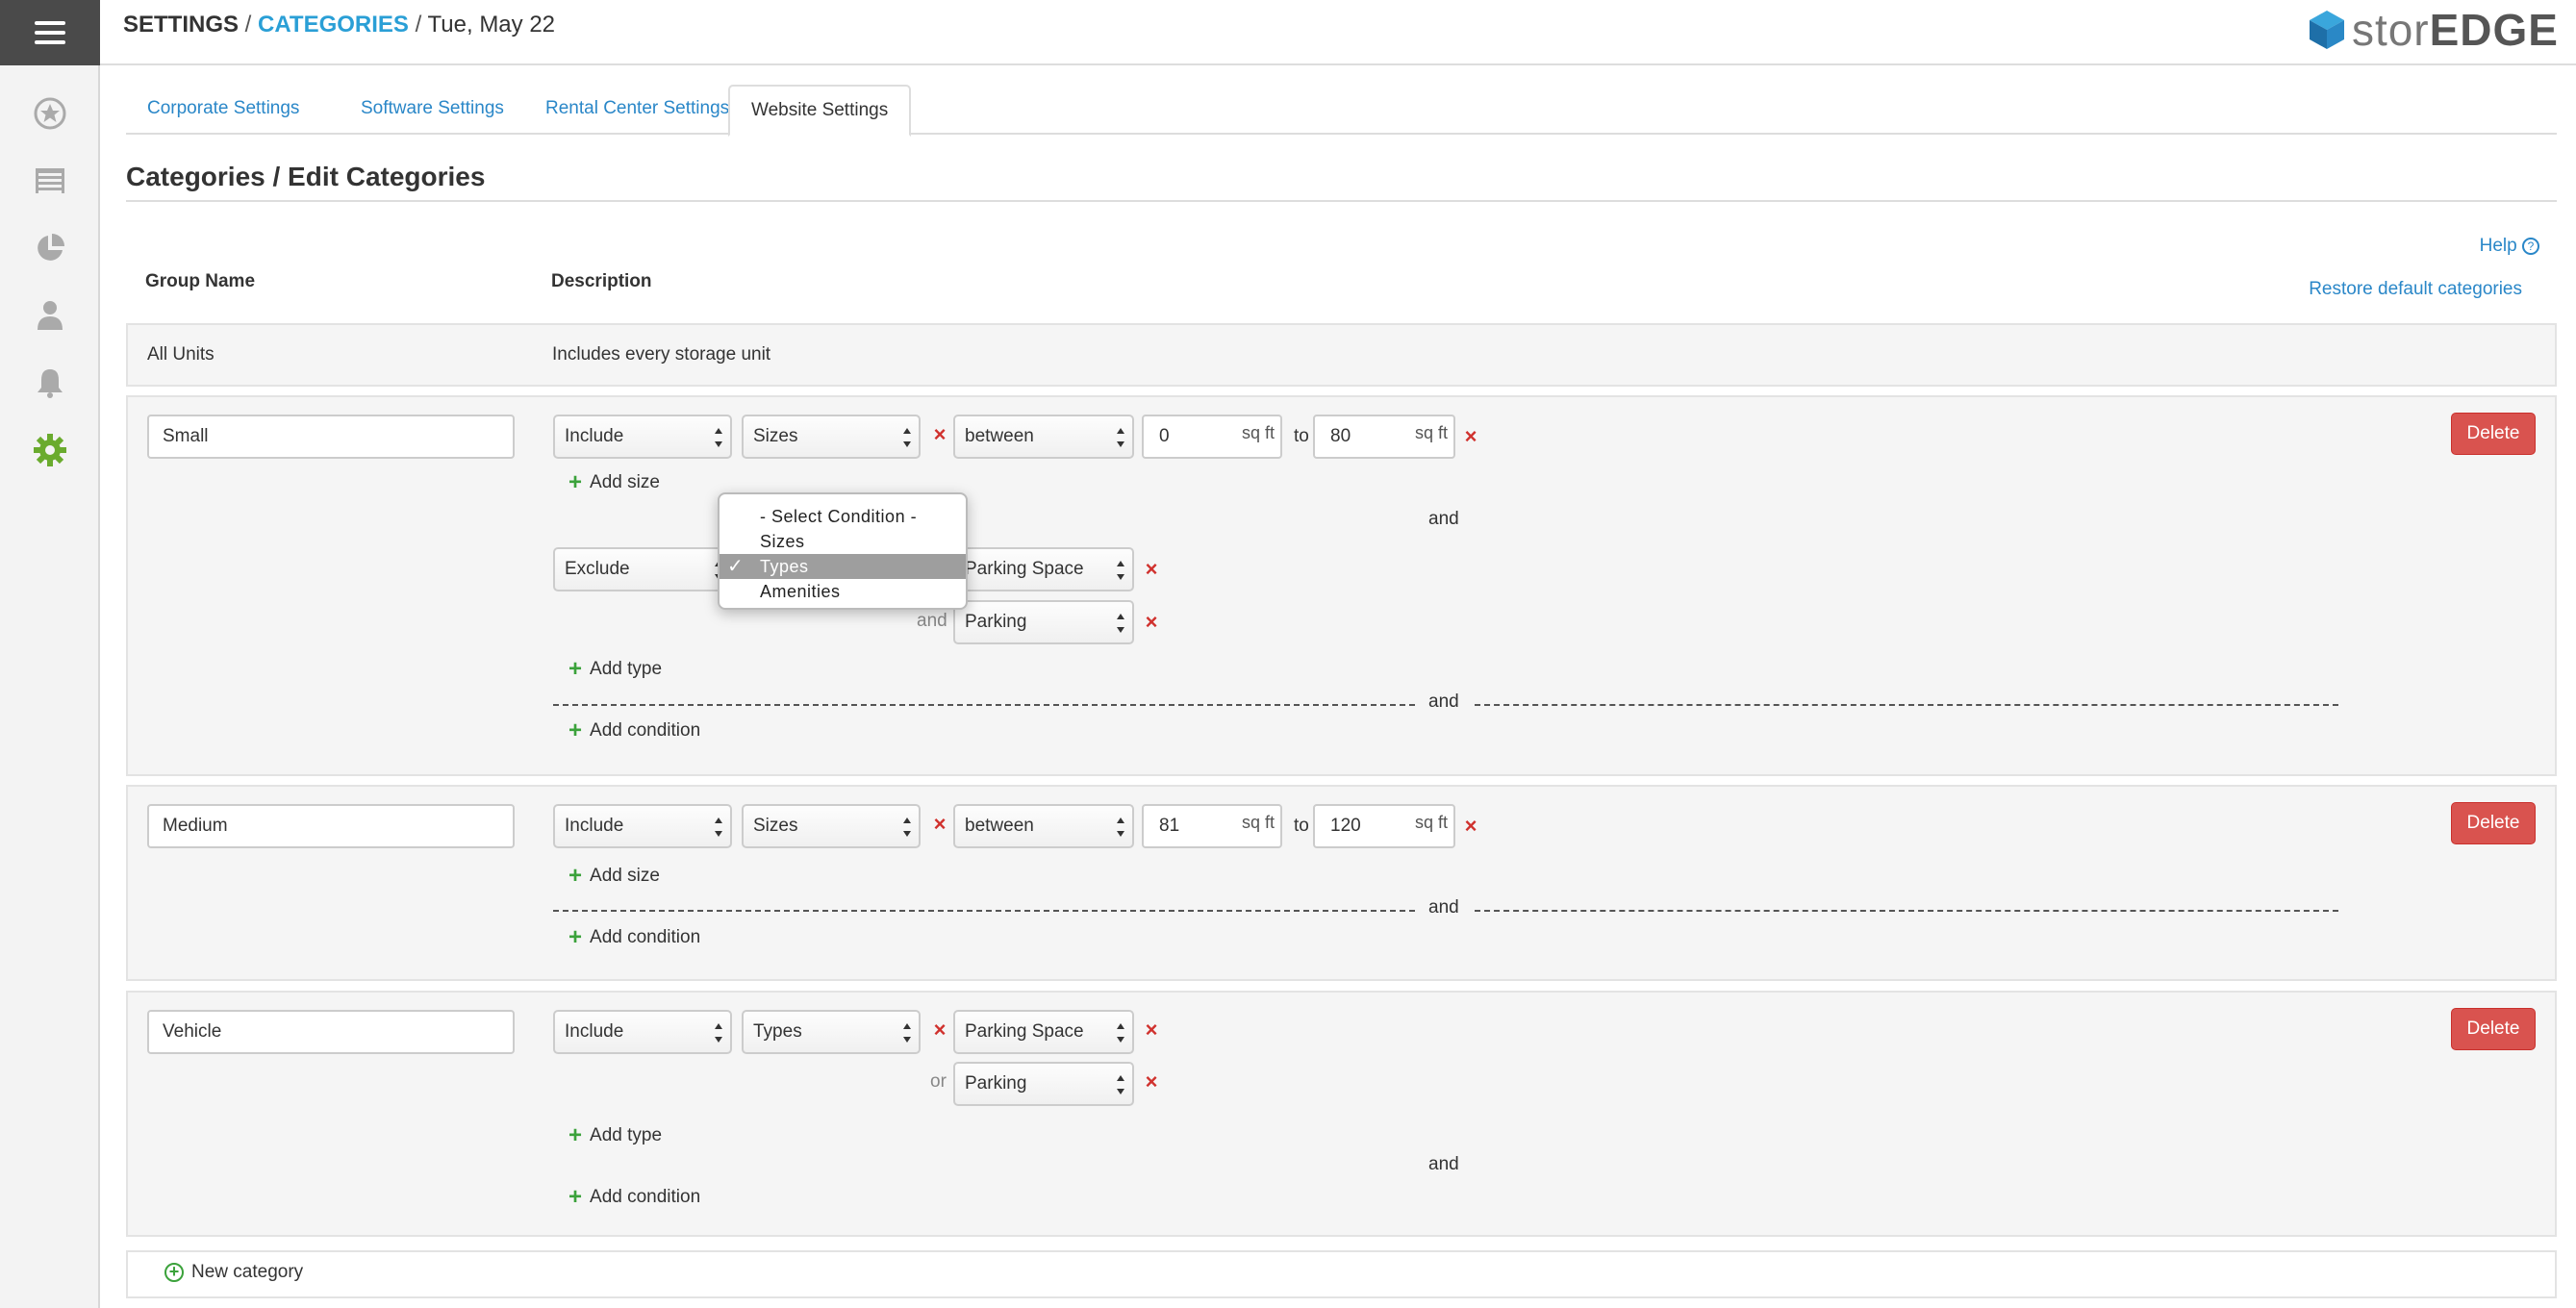  I want to click on new-category-link: + New category, so click(234, 1272).